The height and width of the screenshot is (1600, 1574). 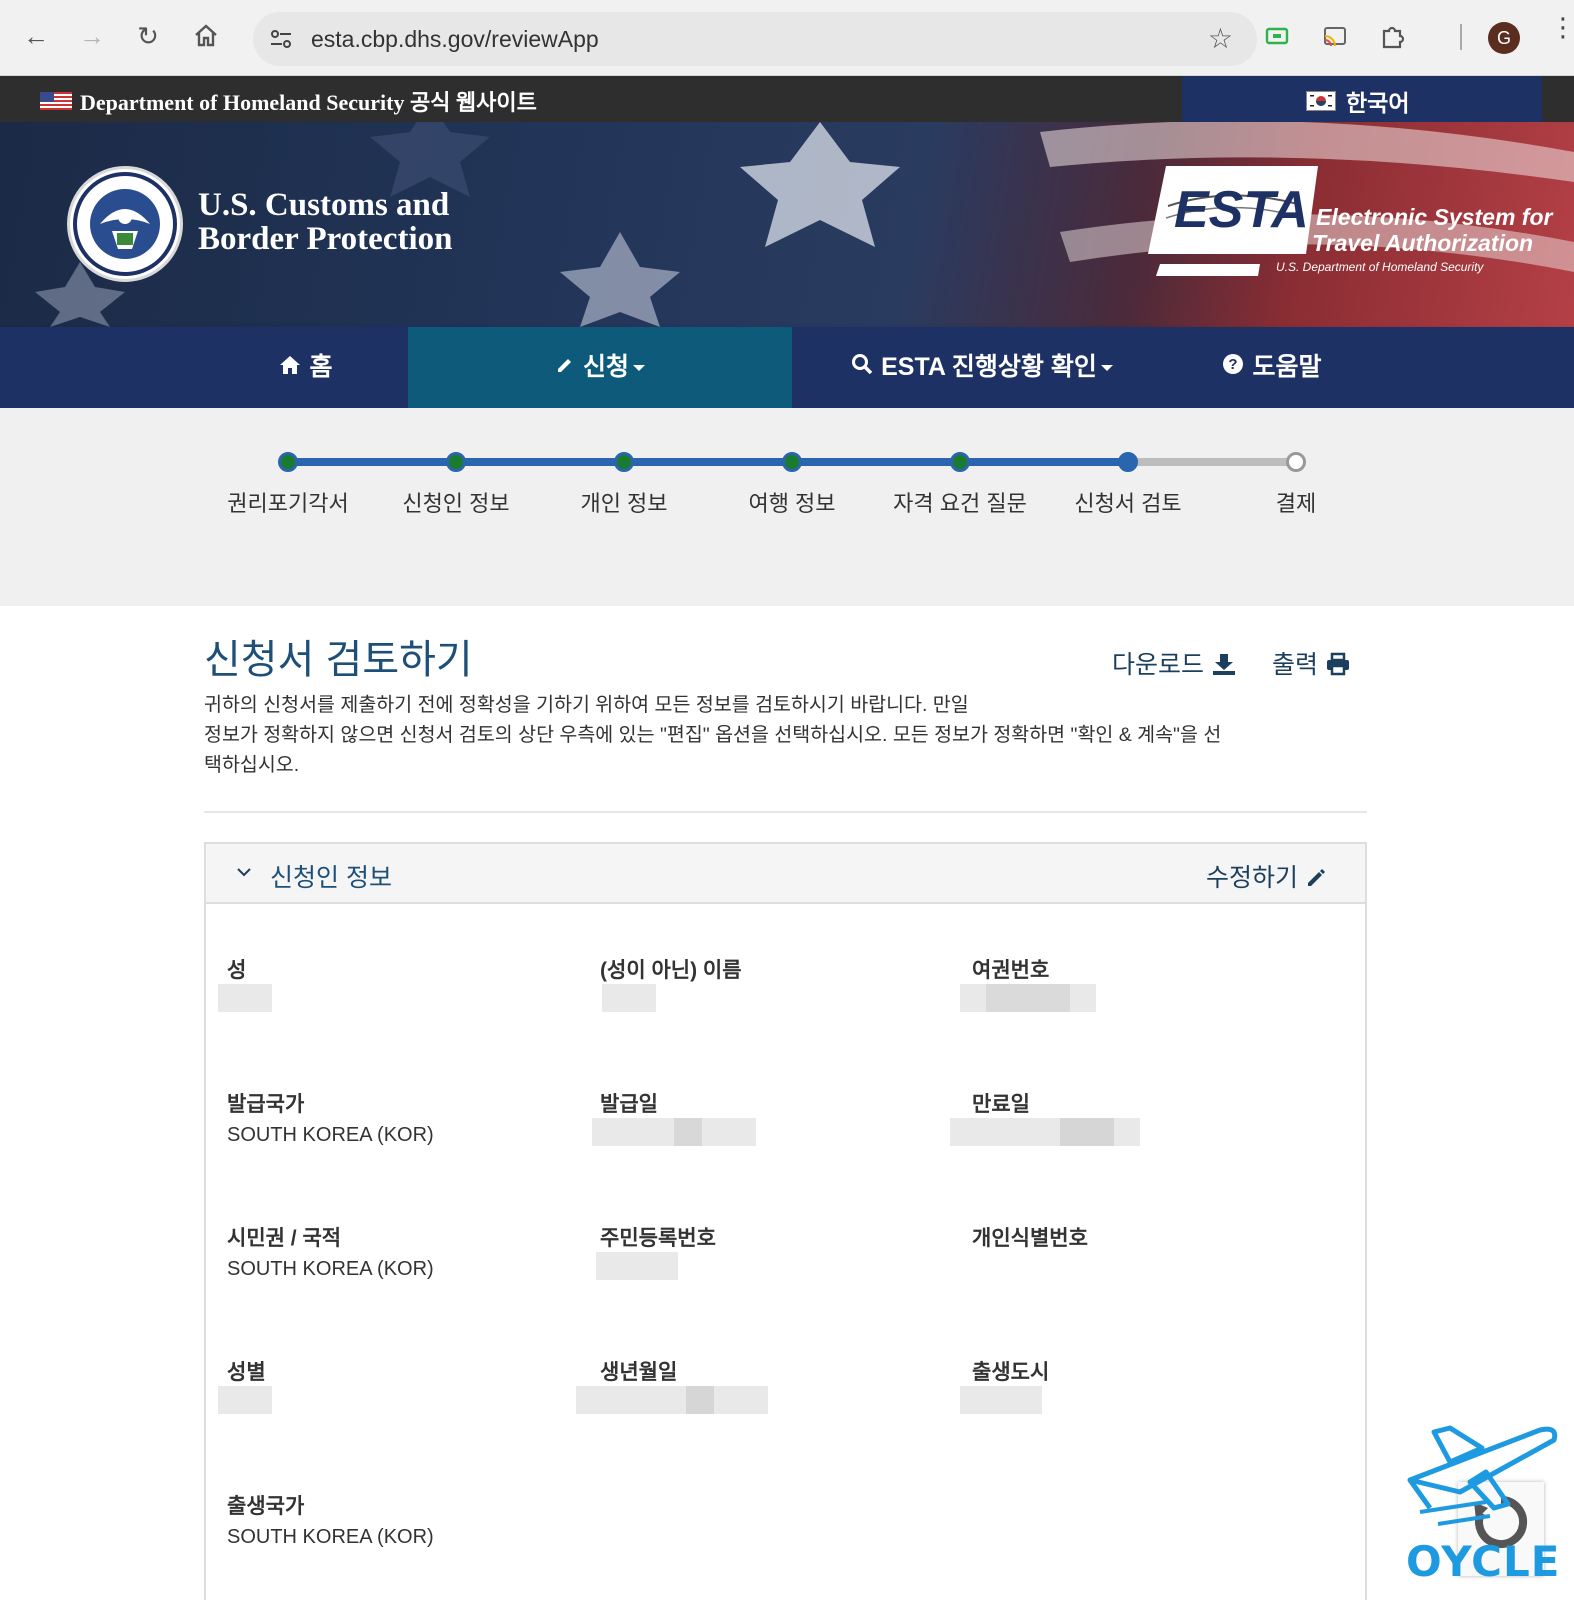 I want to click on edit-button: 수정하기, so click(x=1266, y=876).